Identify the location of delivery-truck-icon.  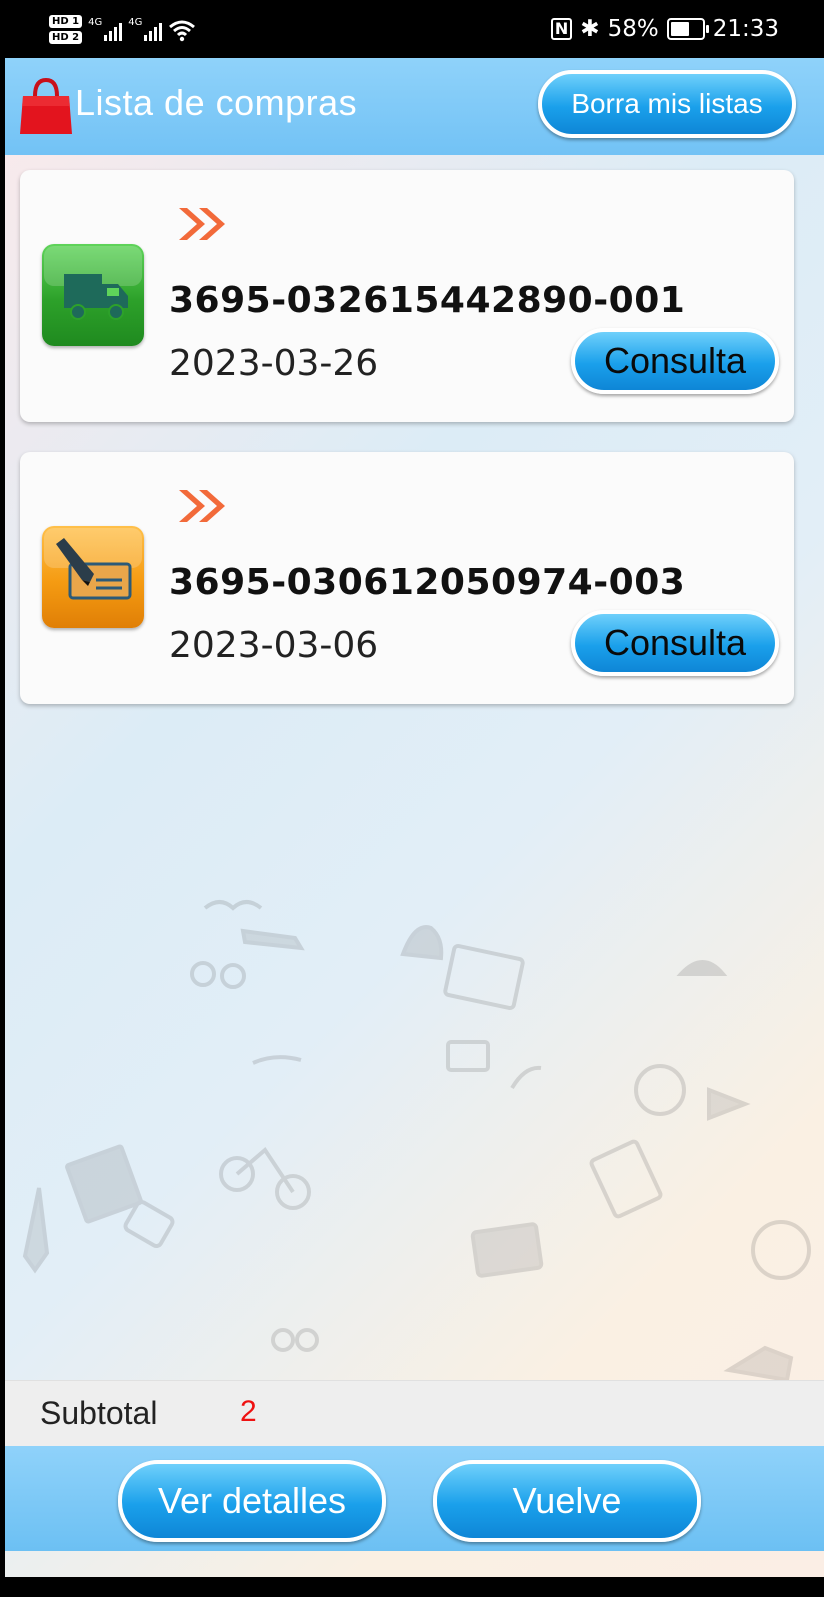
(93, 295).